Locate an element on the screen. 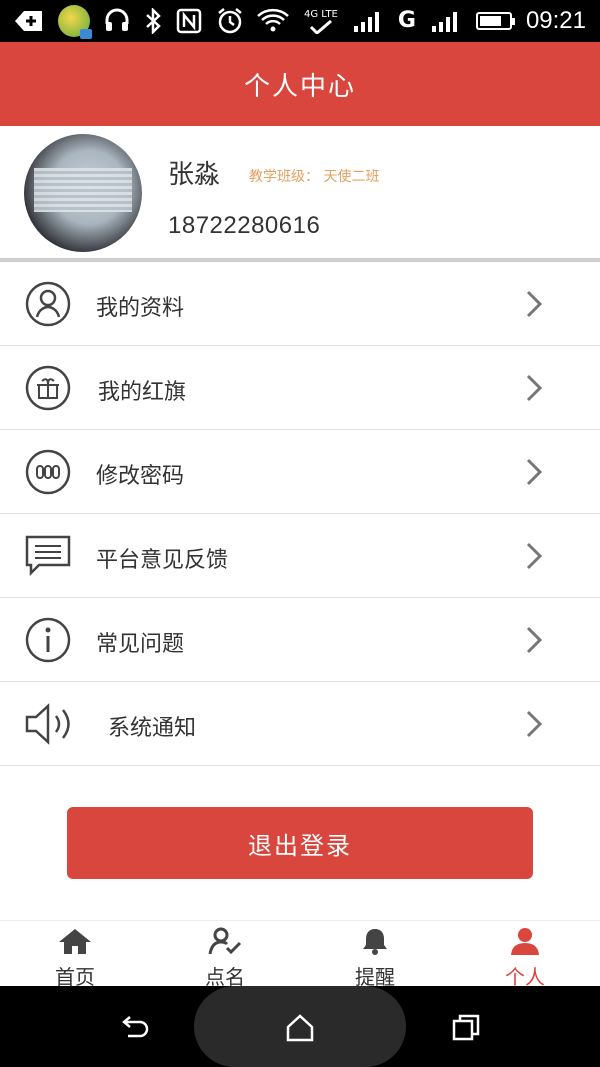  clock: 09:21 is located at coordinates (555, 20).